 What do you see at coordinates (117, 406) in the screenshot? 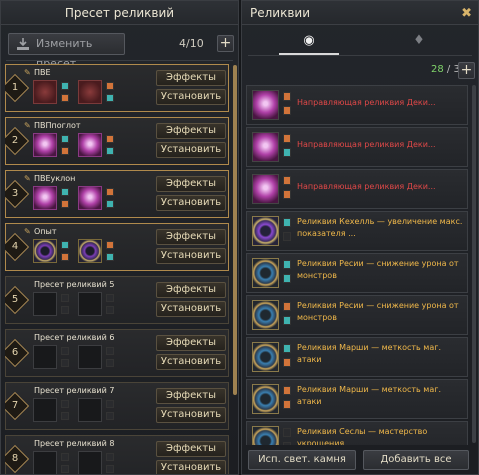
I see `preset-card: 7 Пресет реликвий 7 Эффекты Установить` at bounding box center [117, 406].